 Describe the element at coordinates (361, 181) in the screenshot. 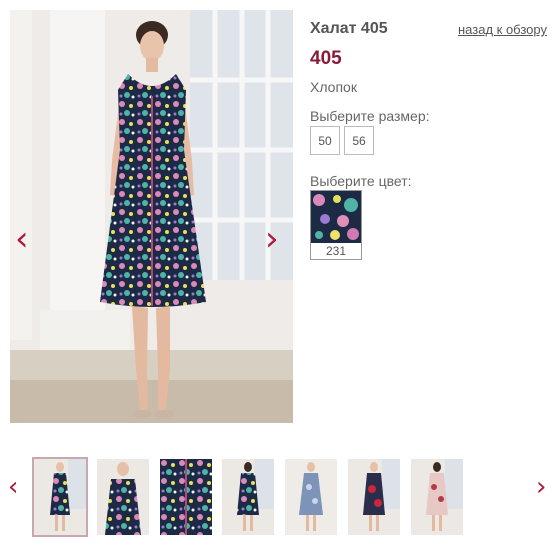

I see `color-select-label: Выберите цвет:` at that location.